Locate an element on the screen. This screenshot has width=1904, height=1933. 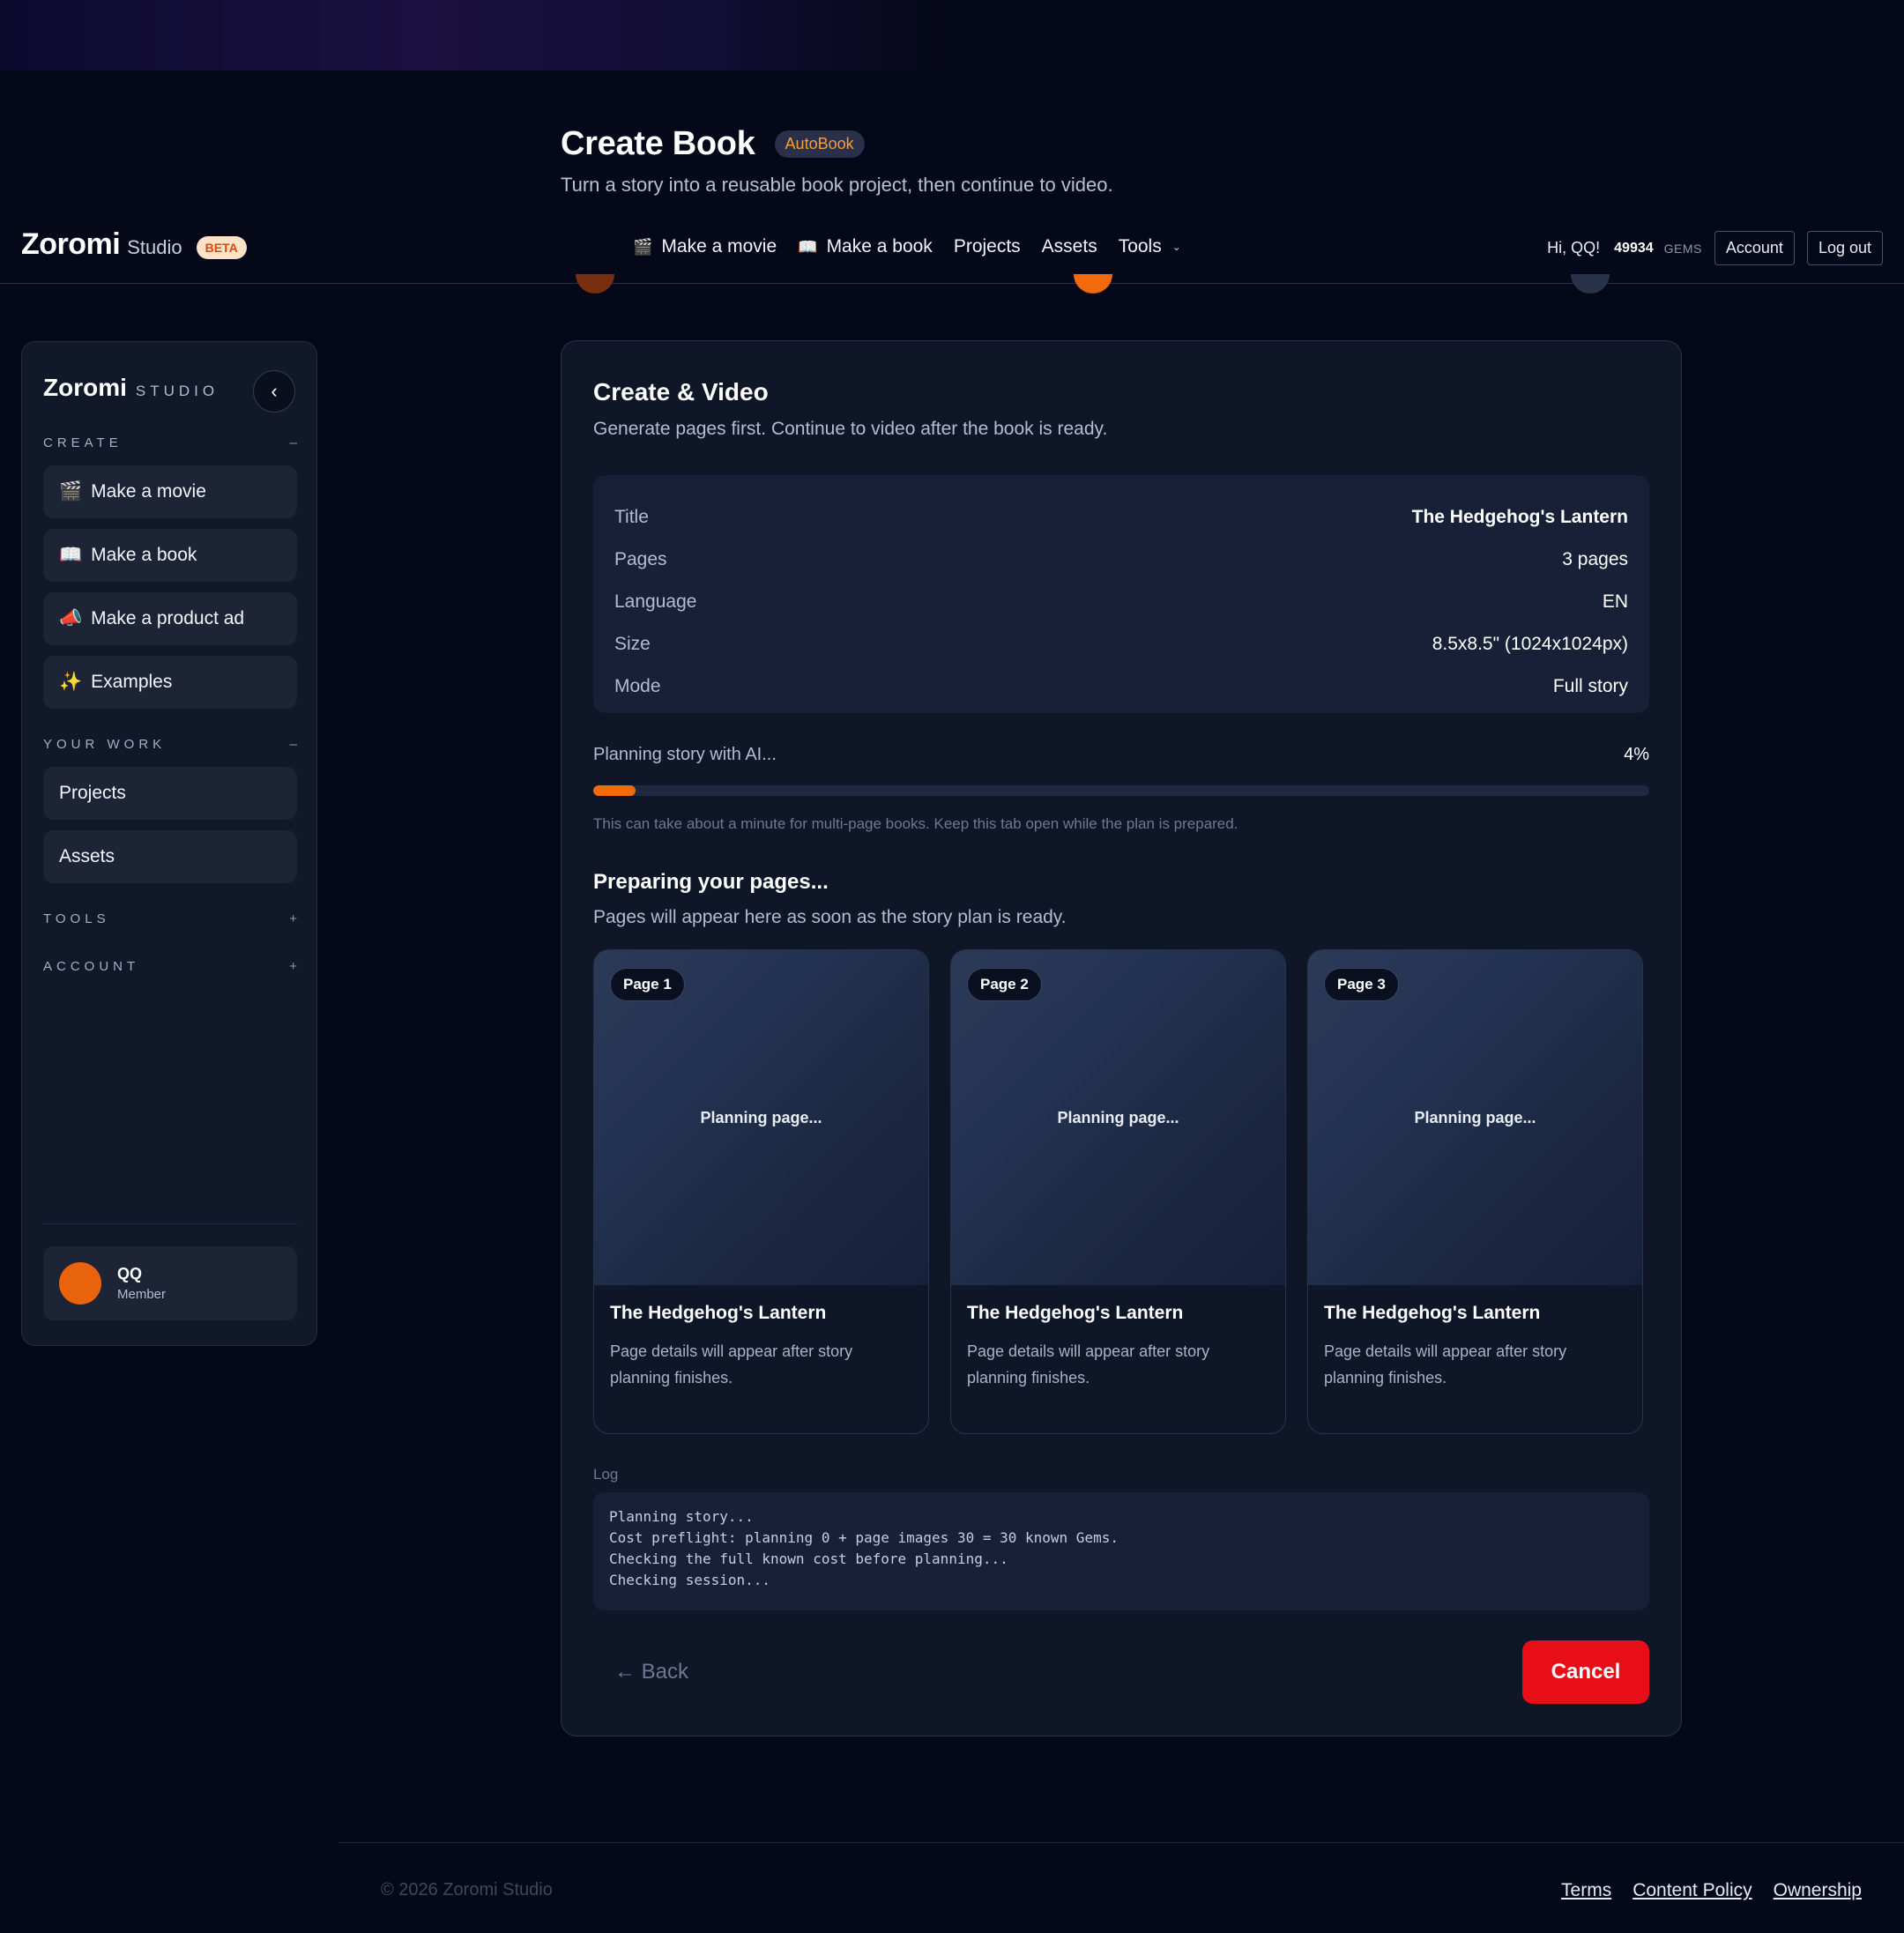
summary-label: Language is located at coordinates (655, 601).